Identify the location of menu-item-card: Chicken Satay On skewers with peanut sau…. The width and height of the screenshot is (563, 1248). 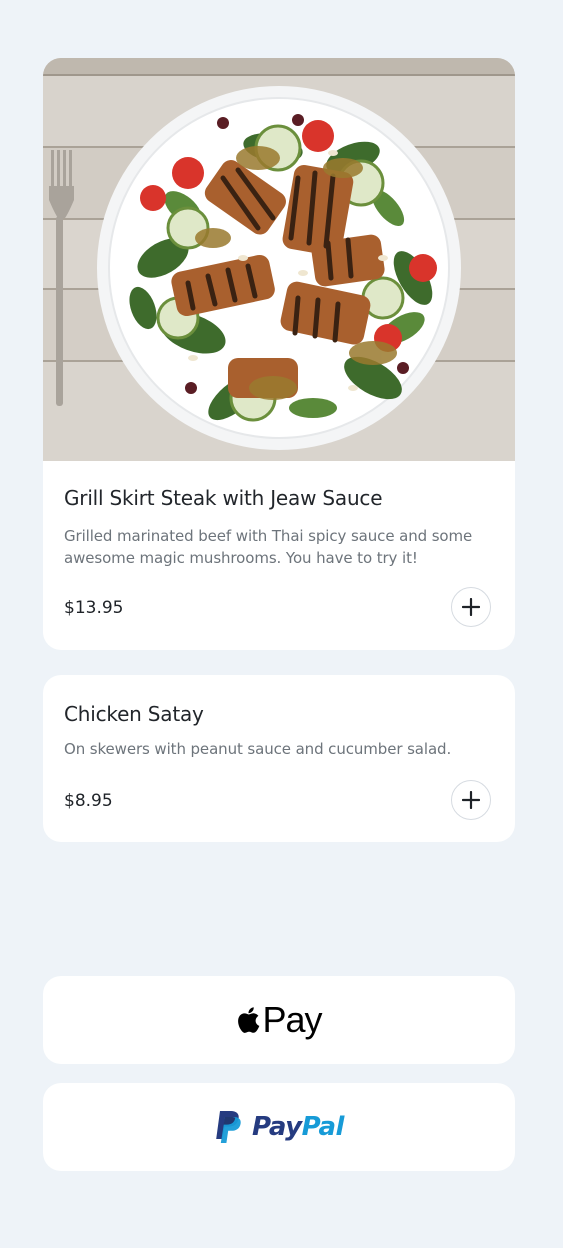
(279, 758).